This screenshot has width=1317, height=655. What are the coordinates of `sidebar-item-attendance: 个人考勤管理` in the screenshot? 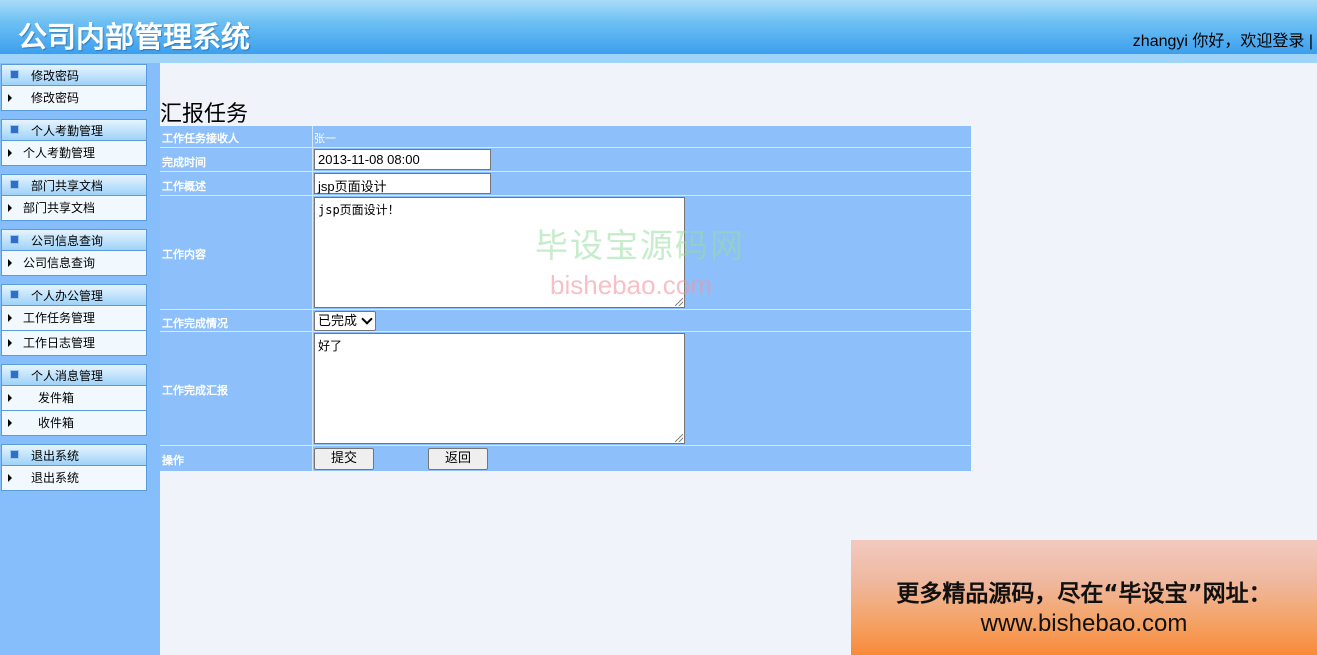 It's located at (74, 153).